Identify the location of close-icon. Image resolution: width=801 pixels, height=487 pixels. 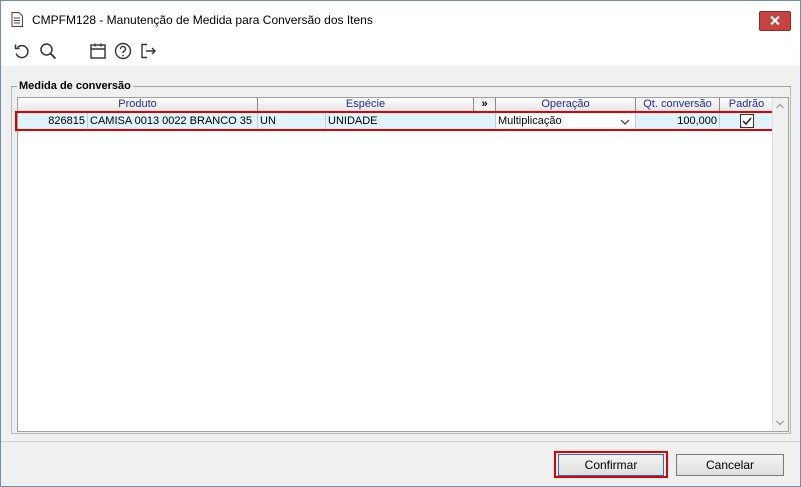
(775, 20).